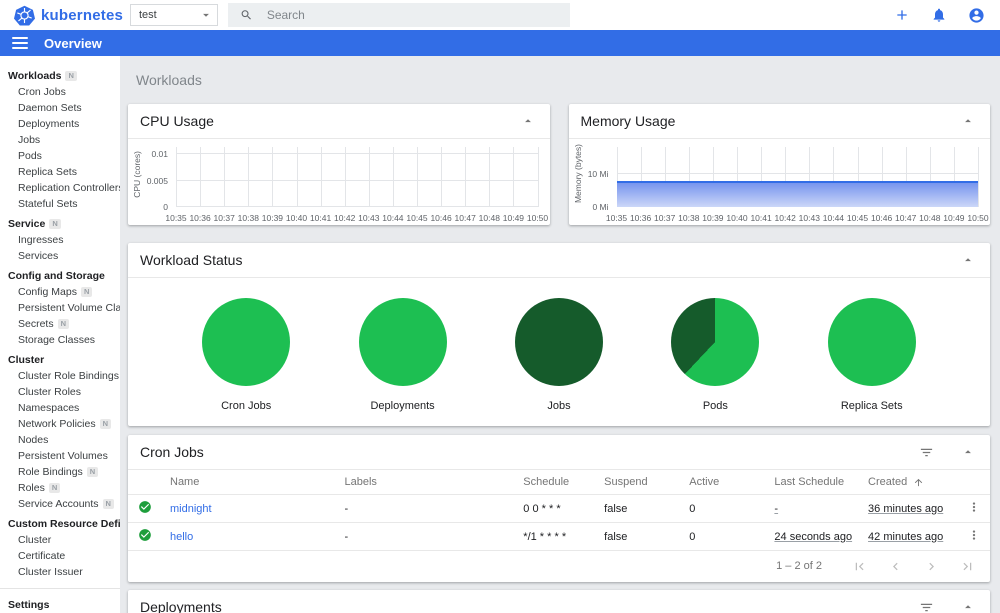 The image size is (1000, 613). Describe the element at coordinates (145, 482) in the screenshot. I see `column-status` at that location.